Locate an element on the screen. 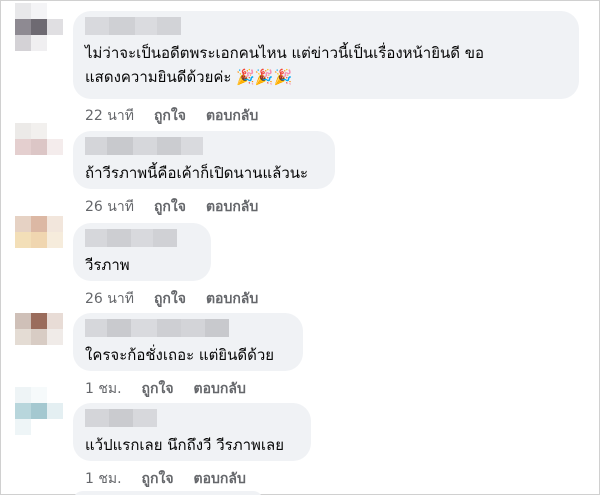  comment-text: แว้ปแรกเลย นึกถึงวี วีรภาพเลย is located at coordinates (185, 445).